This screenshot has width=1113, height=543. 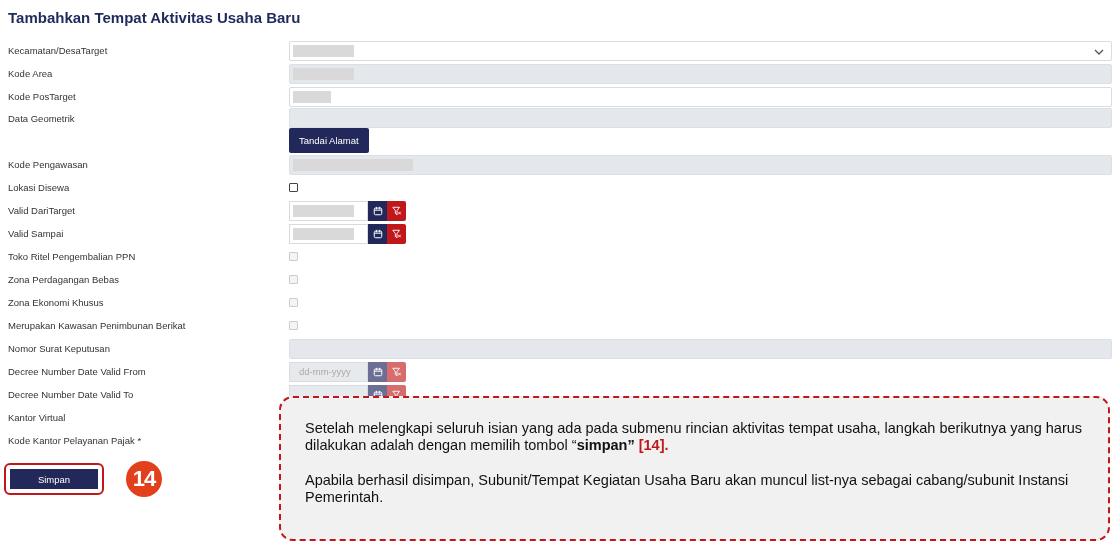 I want to click on instruction-text: Setelah melengkapi seluruh isian yang ada pada submenu rincian aktivitas tempat usaha, langkah berikutnya yang harus dilakukan adalah dengan memilih tombol “simpan” [14]., so click(x=694, y=437).